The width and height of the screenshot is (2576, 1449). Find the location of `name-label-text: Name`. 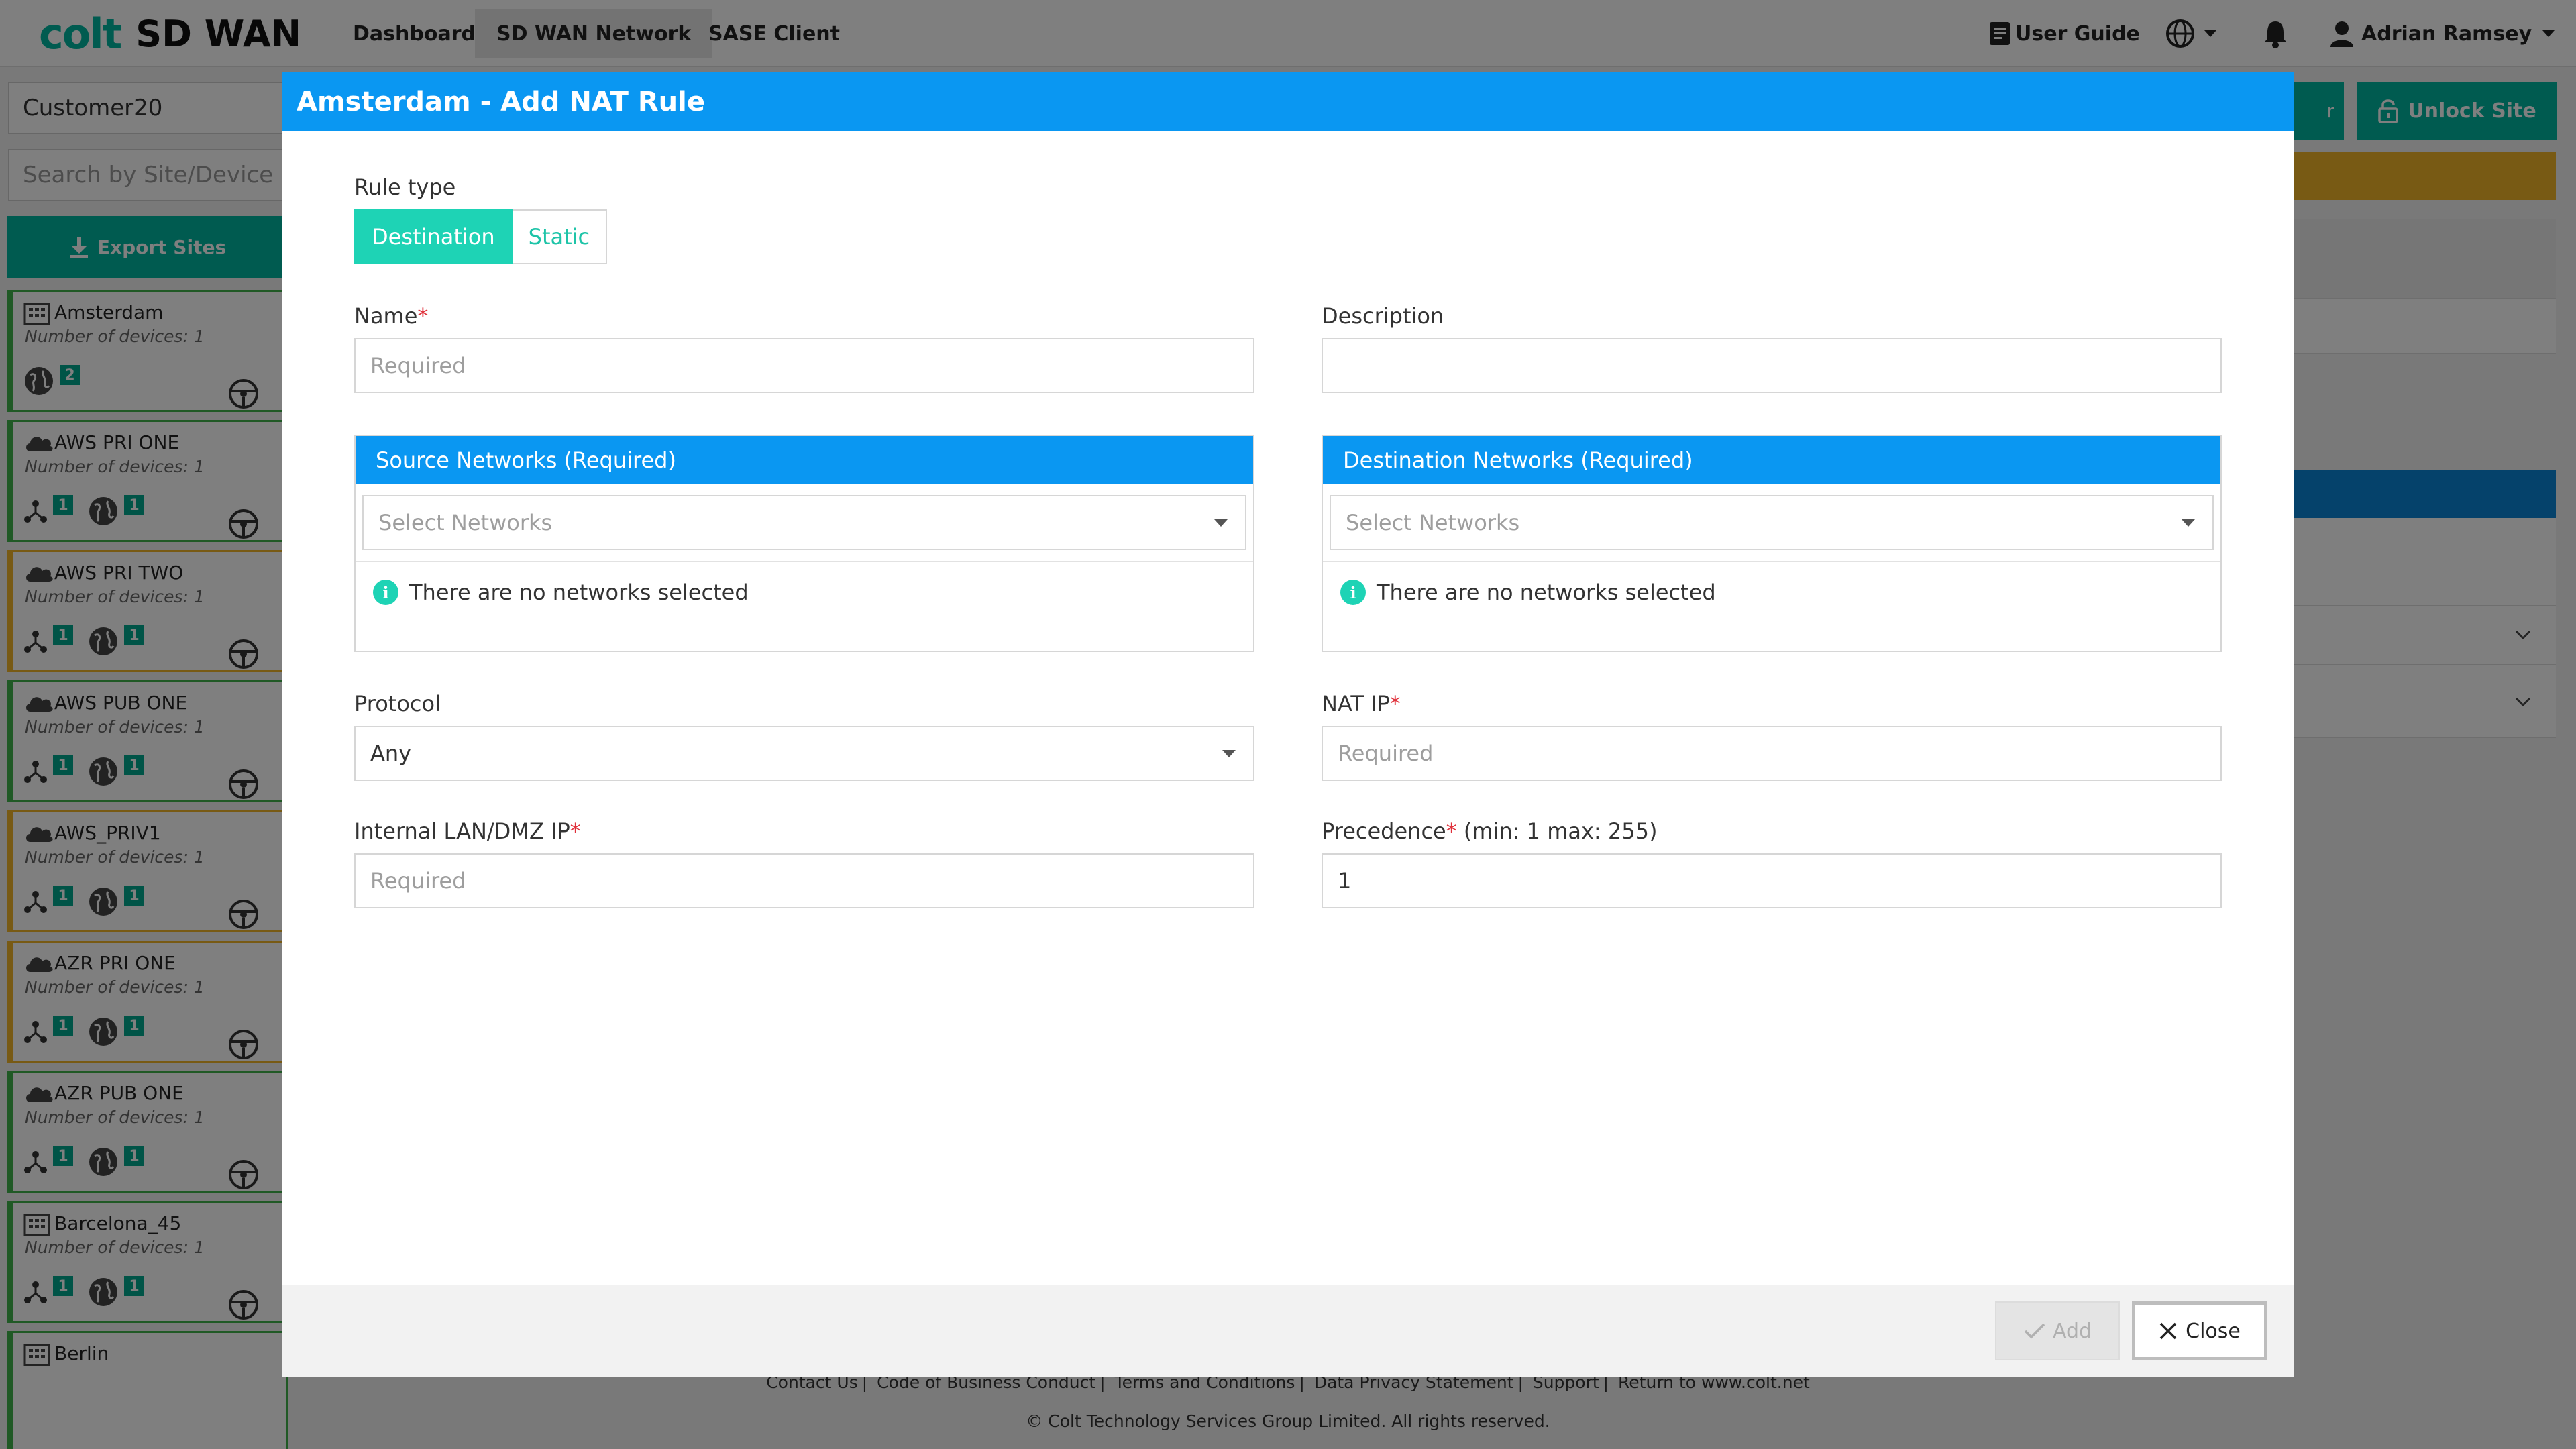

name-label-text: Name is located at coordinates (386, 316).